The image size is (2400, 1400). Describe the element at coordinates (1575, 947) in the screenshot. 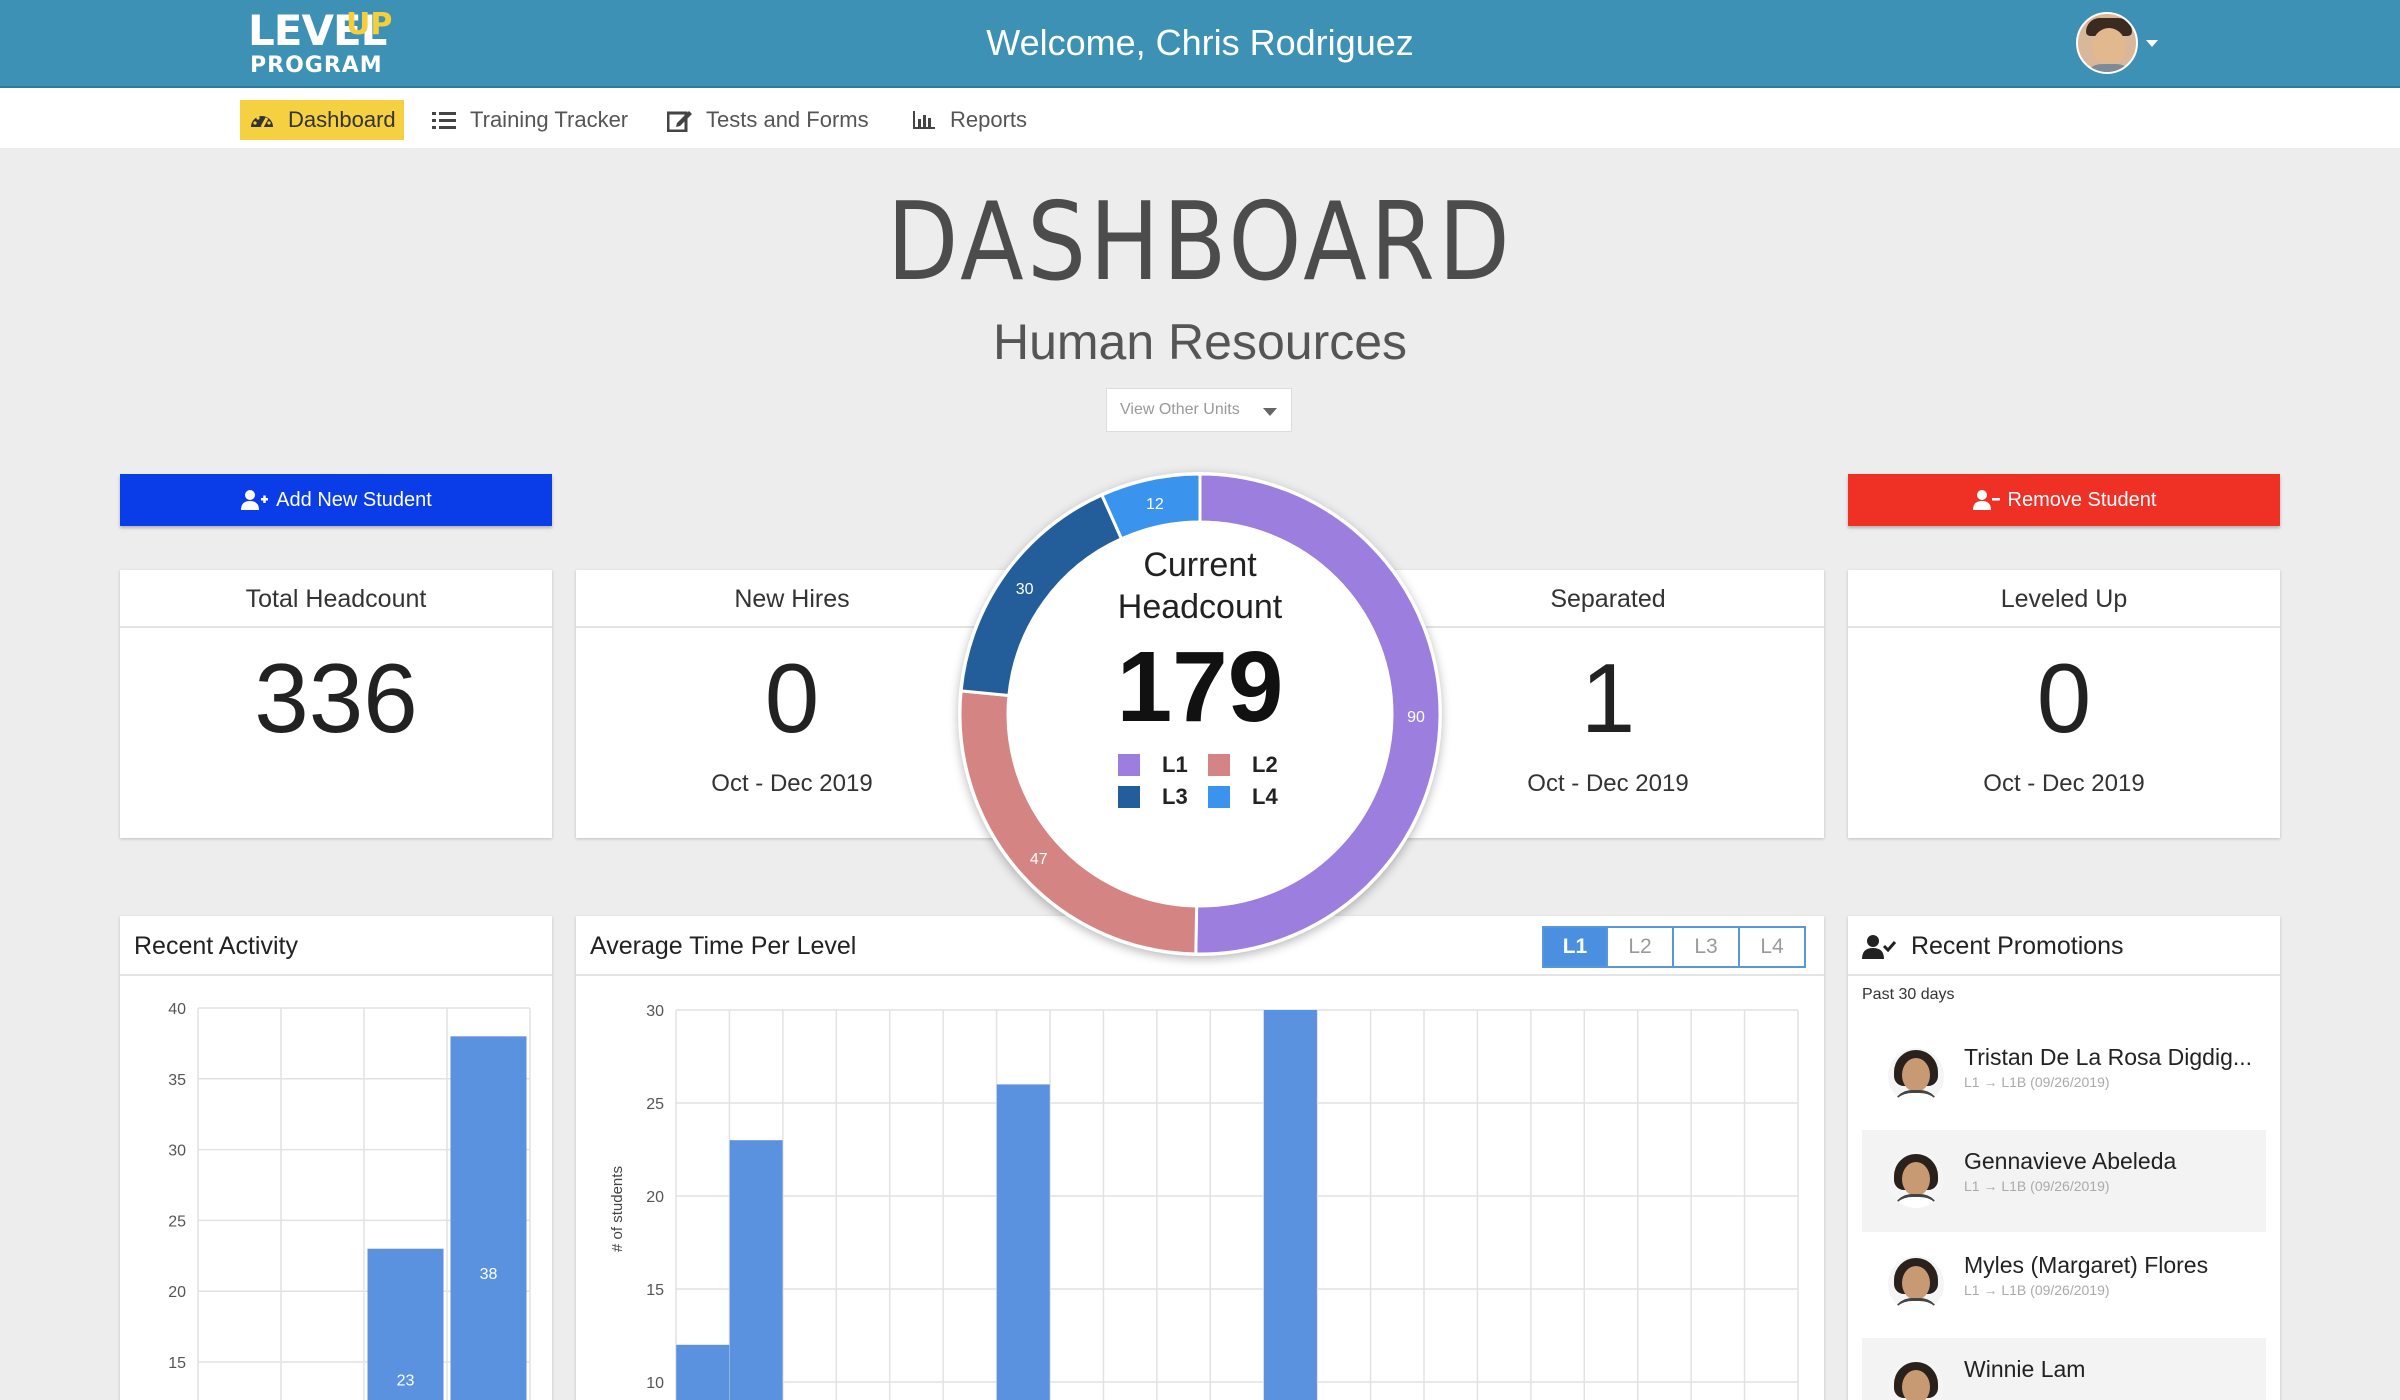

I see `tab-l1: L1` at that location.